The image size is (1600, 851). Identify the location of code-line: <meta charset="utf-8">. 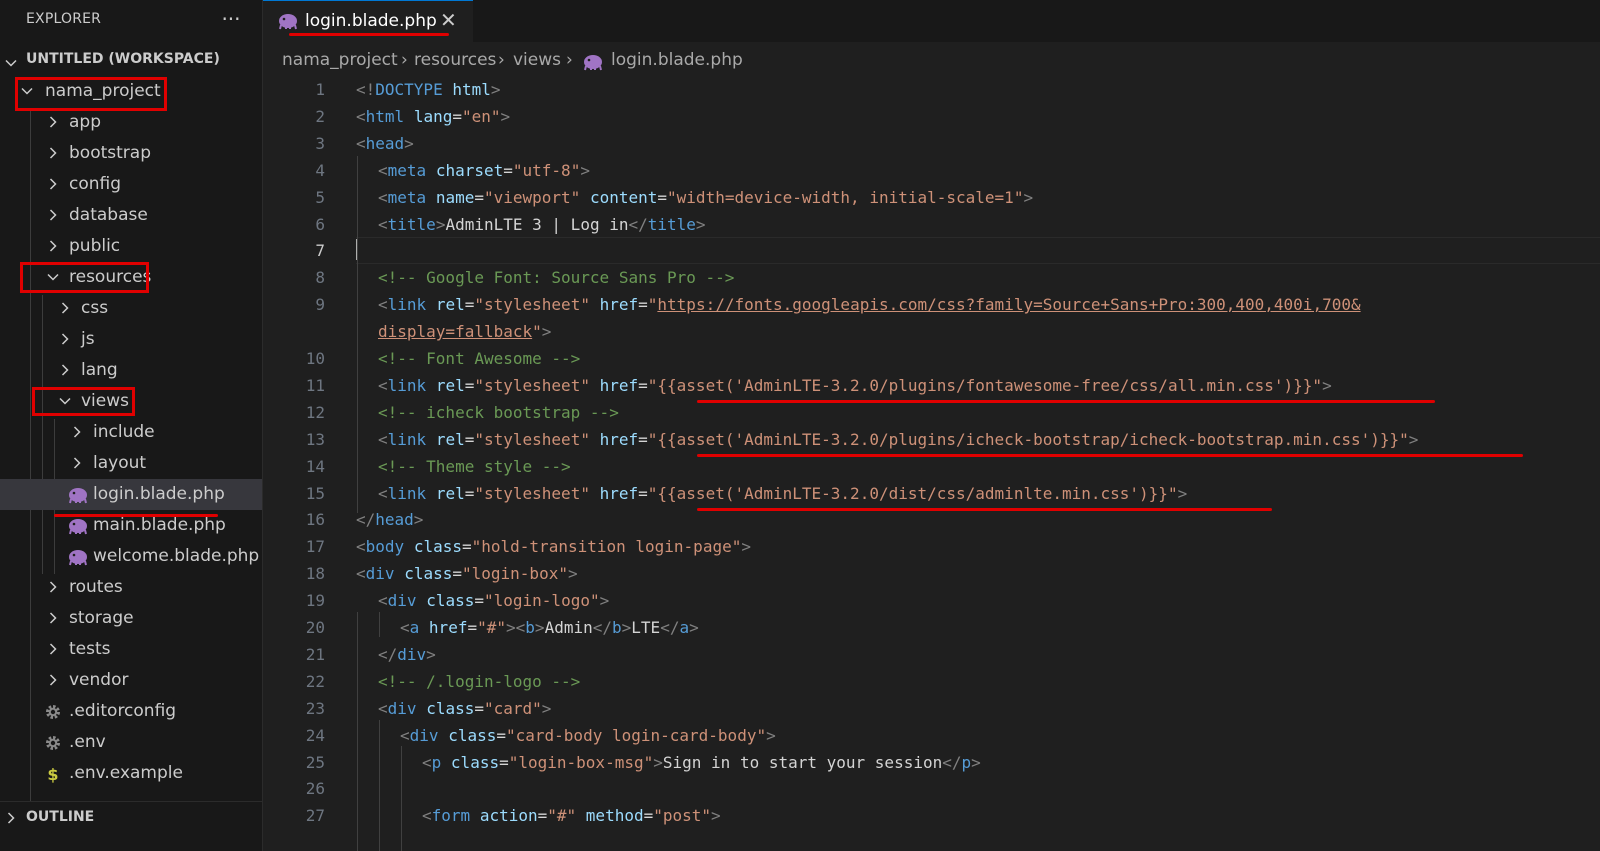
(484, 170).